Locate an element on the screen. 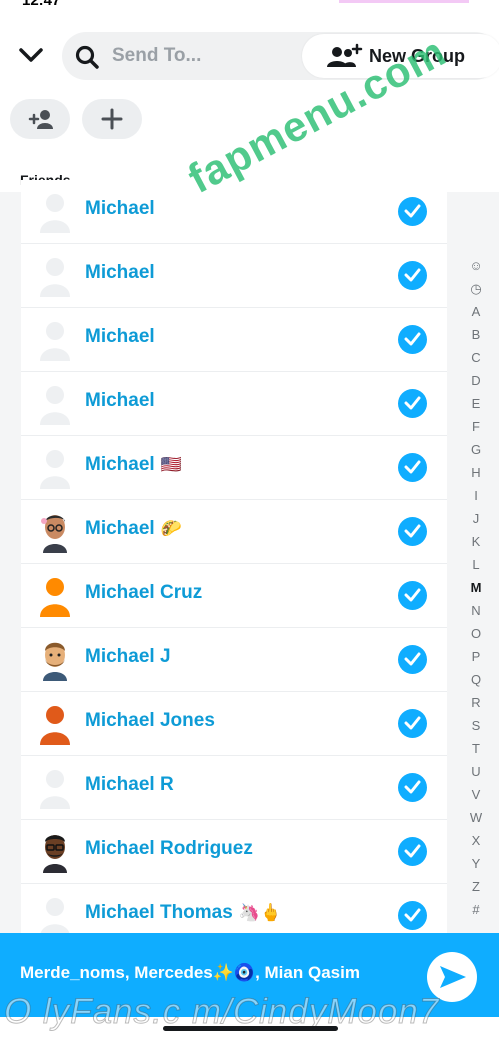 The height and width of the screenshot is (1043, 499). friend-emoji: 🦄🖕 is located at coordinates (260, 912).